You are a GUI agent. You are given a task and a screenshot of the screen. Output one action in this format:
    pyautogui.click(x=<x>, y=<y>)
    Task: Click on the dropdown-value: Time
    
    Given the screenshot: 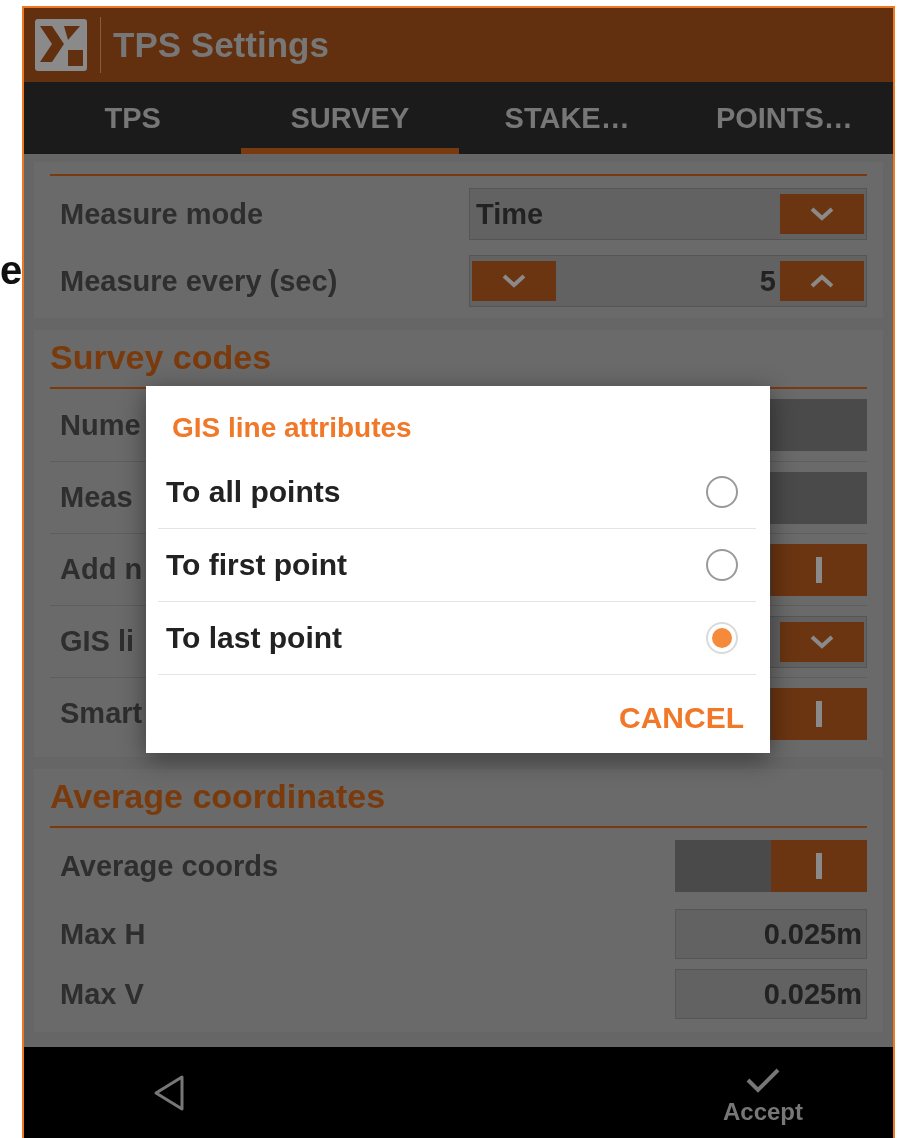 What is the action you would take?
    pyautogui.click(x=510, y=214)
    